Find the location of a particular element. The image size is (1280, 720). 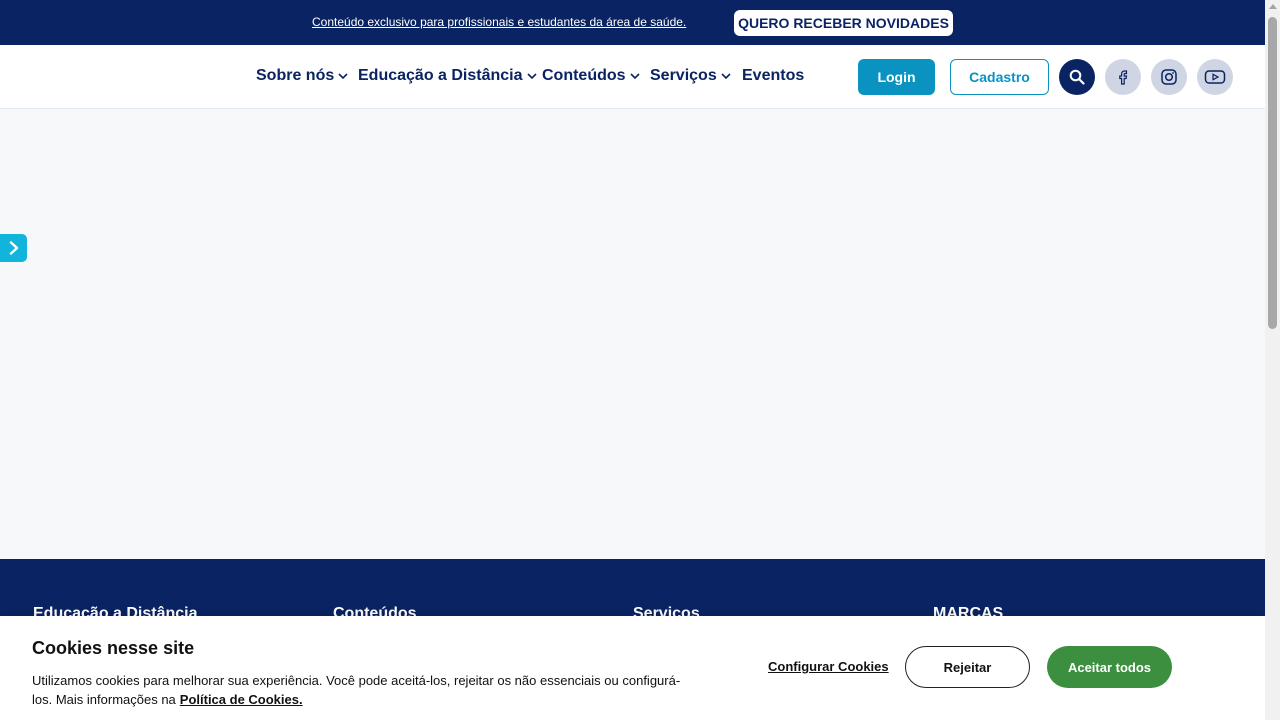

nav-item-educacao-a-distancia: Educação a Distância is located at coordinates (447, 76).